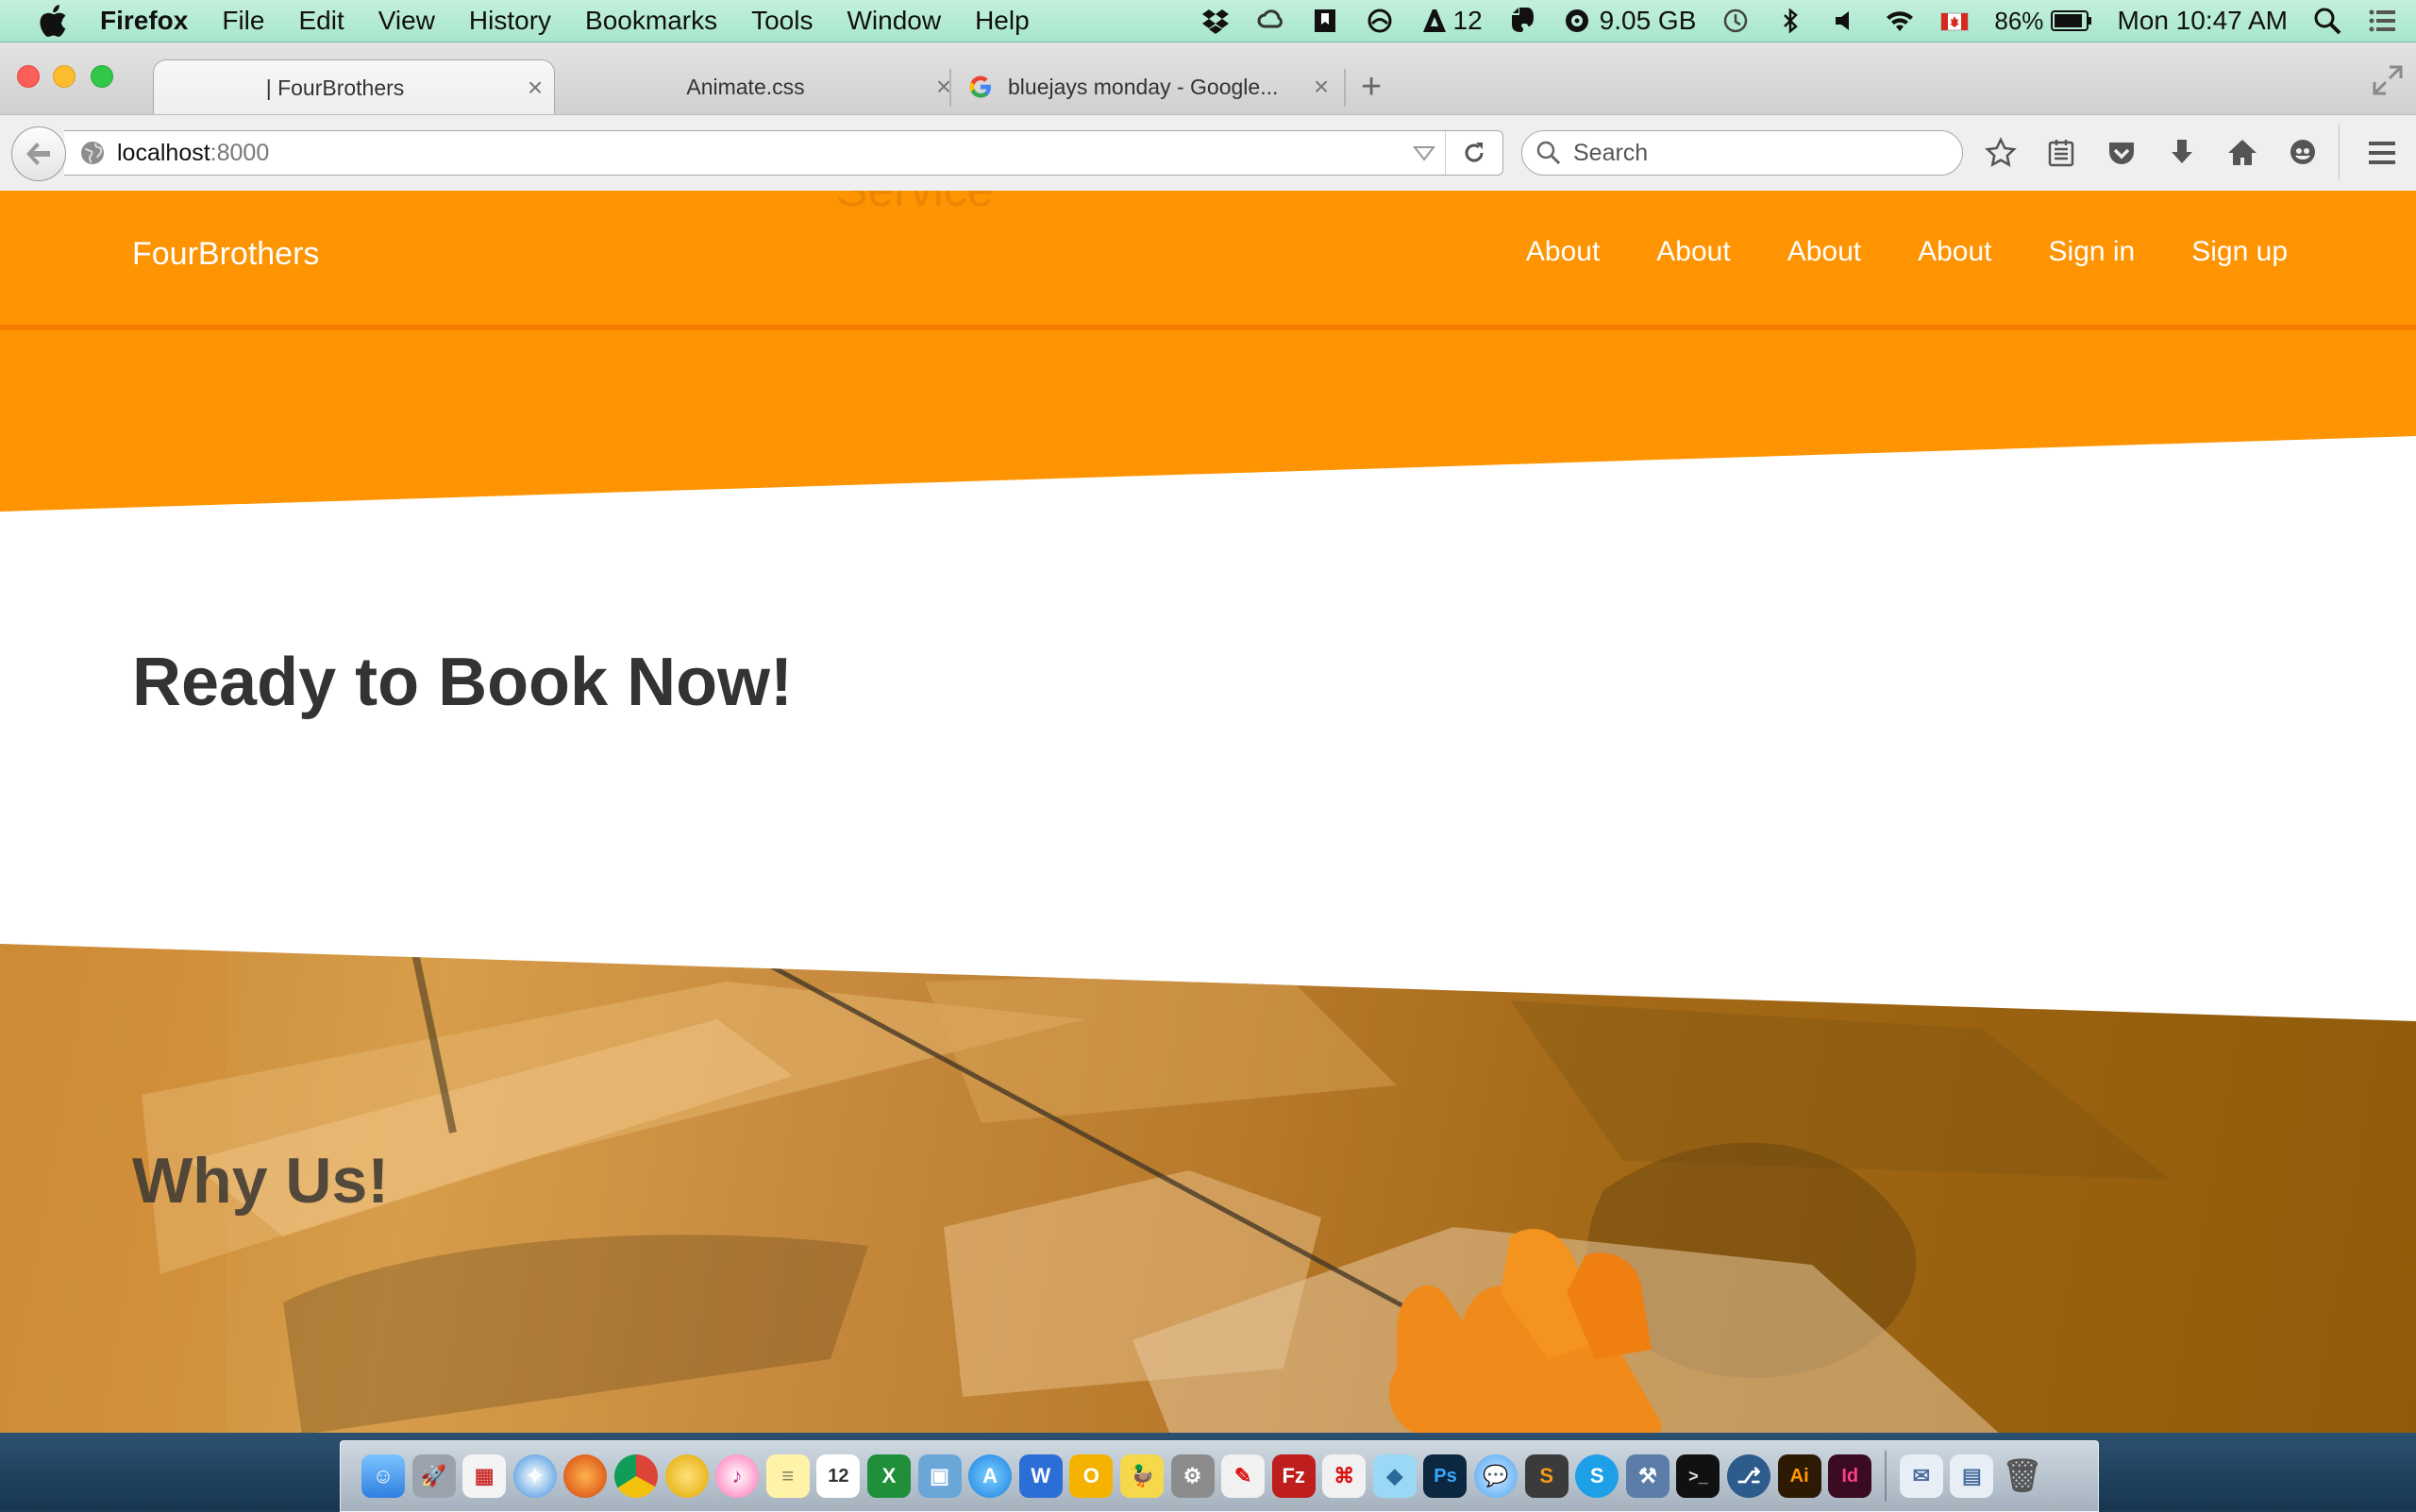 The height and width of the screenshot is (1512, 2416). What do you see at coordinates (2382, 21) in the screenshot?
I see `notification-center-icon` at bounding box center [2382, 21].